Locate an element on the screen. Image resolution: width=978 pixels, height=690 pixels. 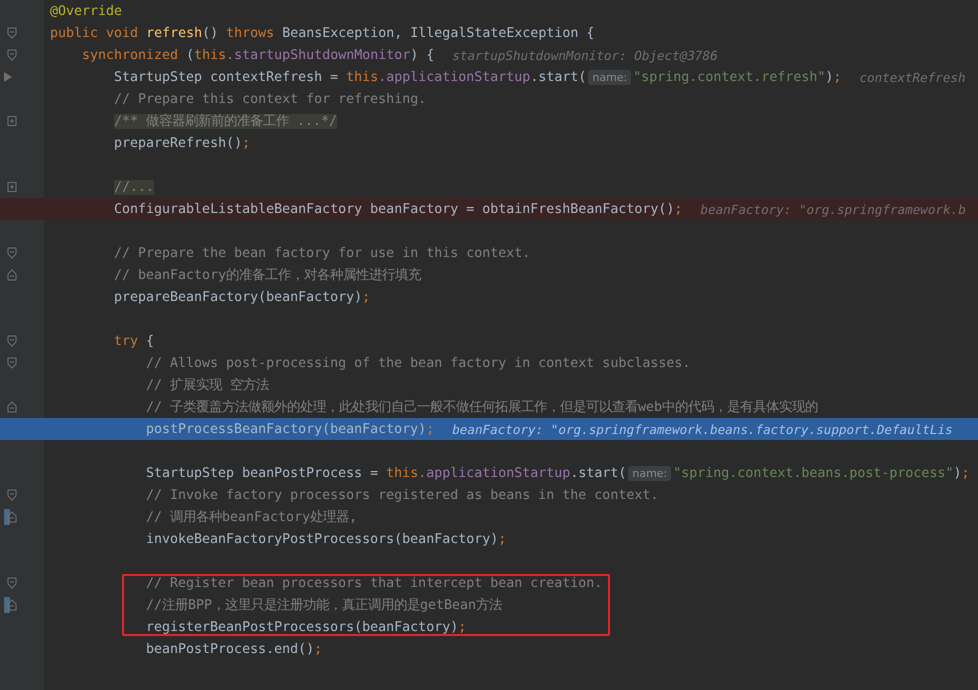
code-text: // 调用各种beanFactory处理器, is located at coordinates (252, 517).